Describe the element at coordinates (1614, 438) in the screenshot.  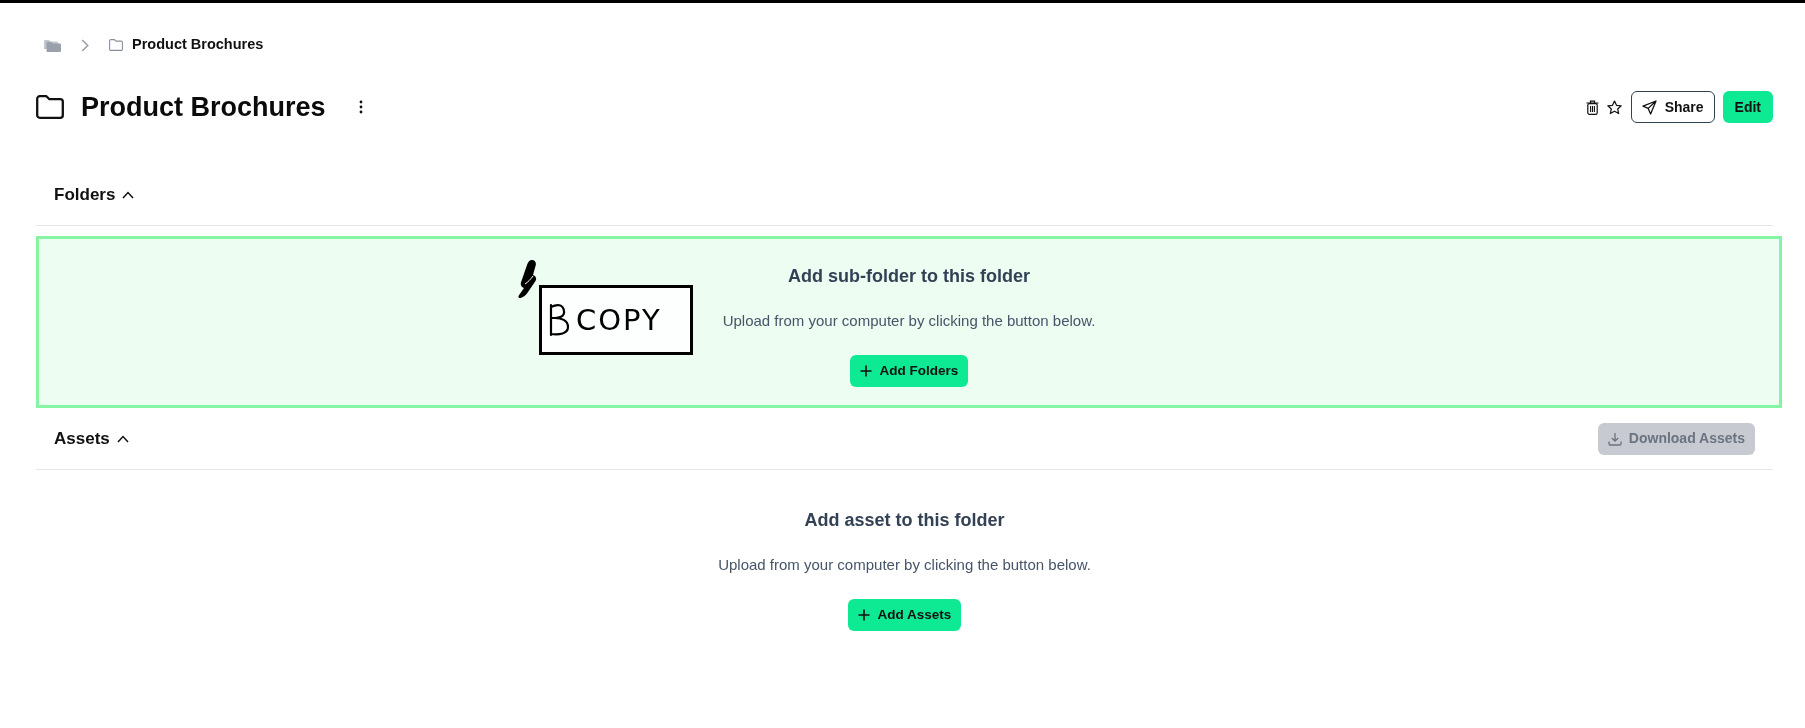
I see `download-icon` at that location.